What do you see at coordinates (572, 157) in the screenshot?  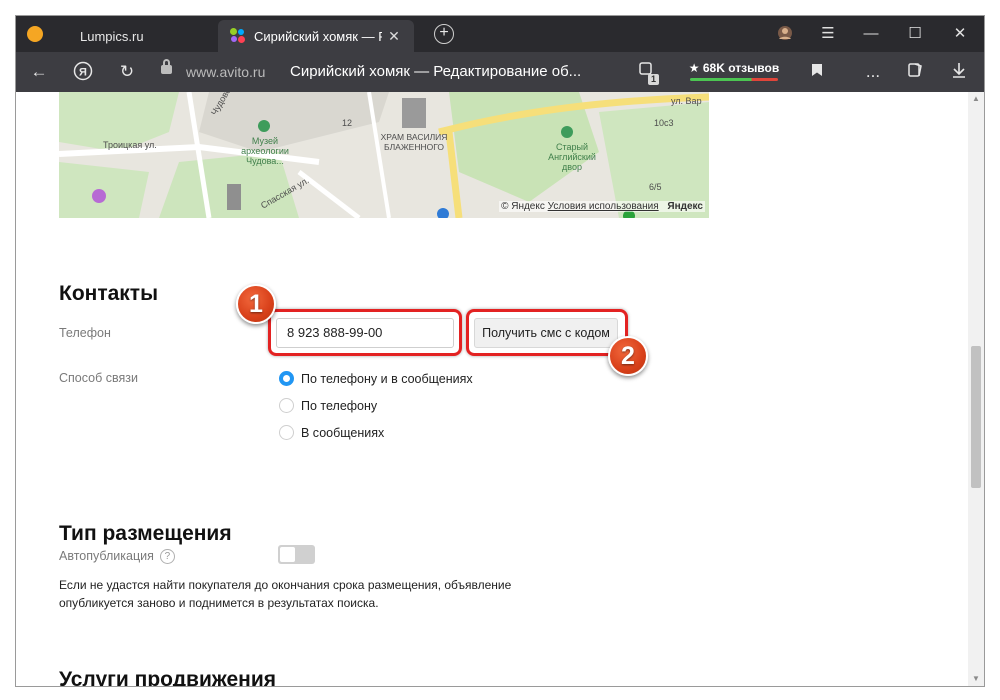 I see `map-poi-label: Старый Английский двор` at bounding box center [572, 157].